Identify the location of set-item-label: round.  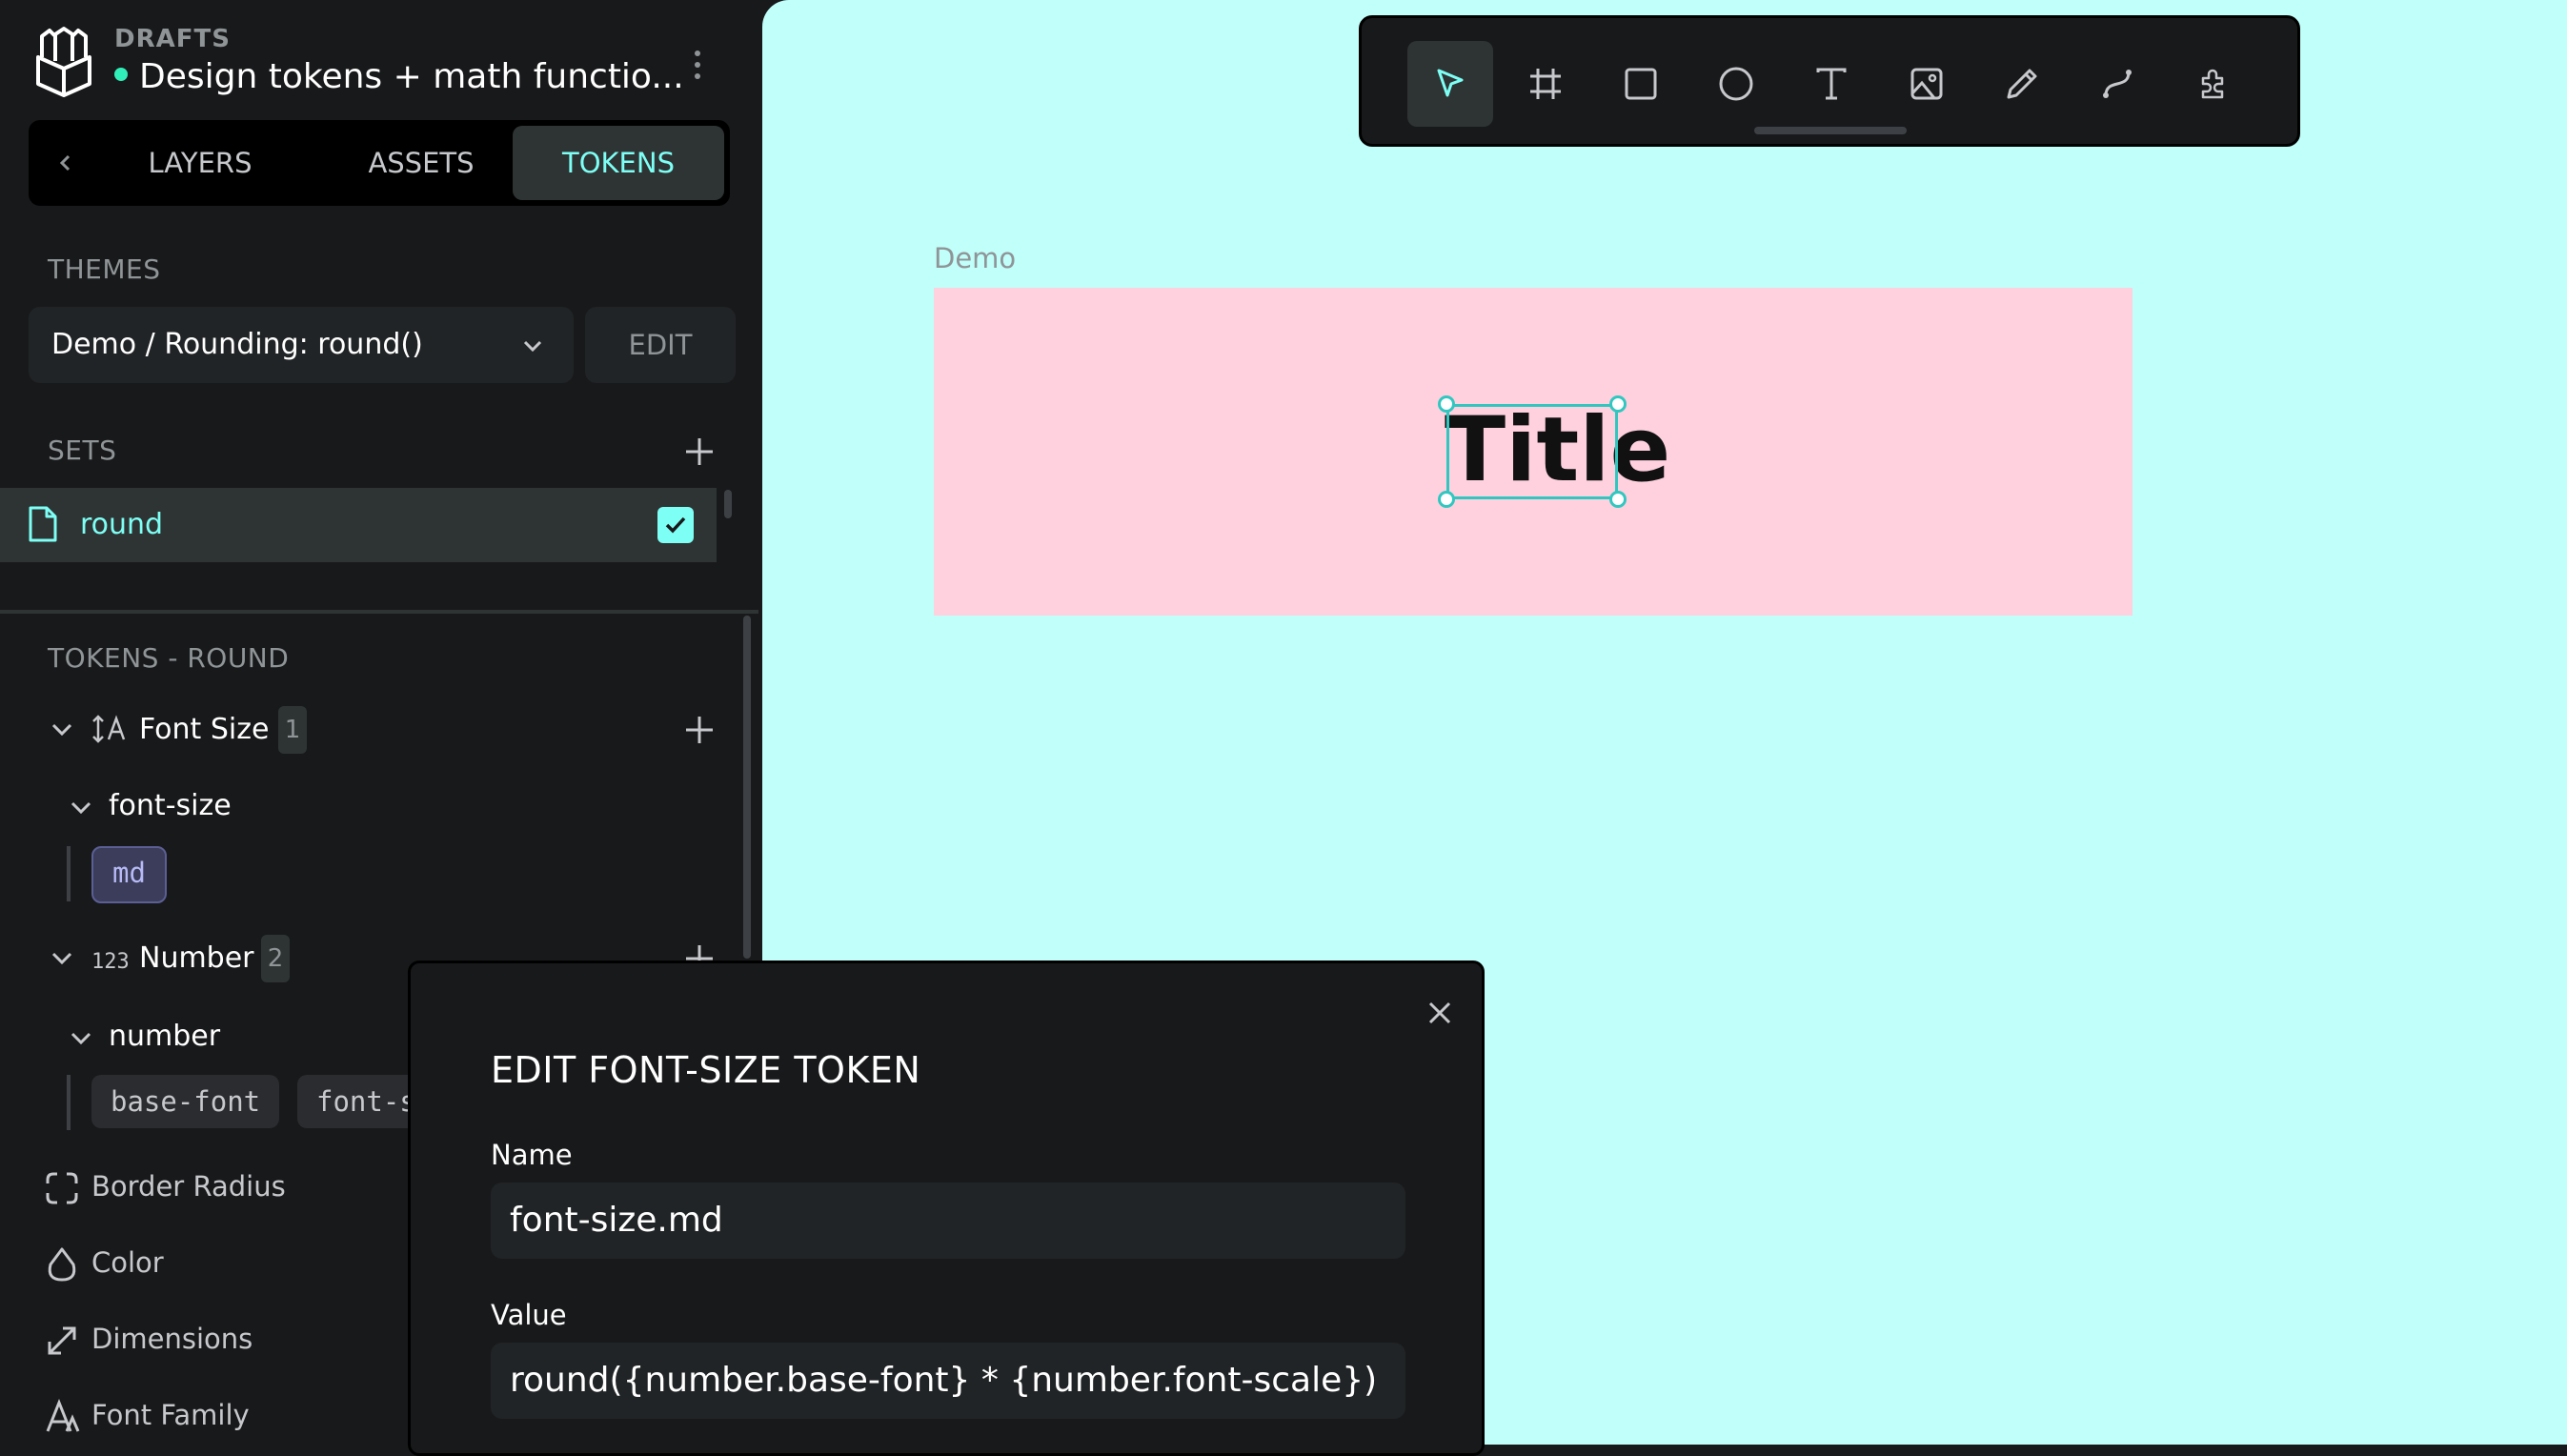
(122, 524).